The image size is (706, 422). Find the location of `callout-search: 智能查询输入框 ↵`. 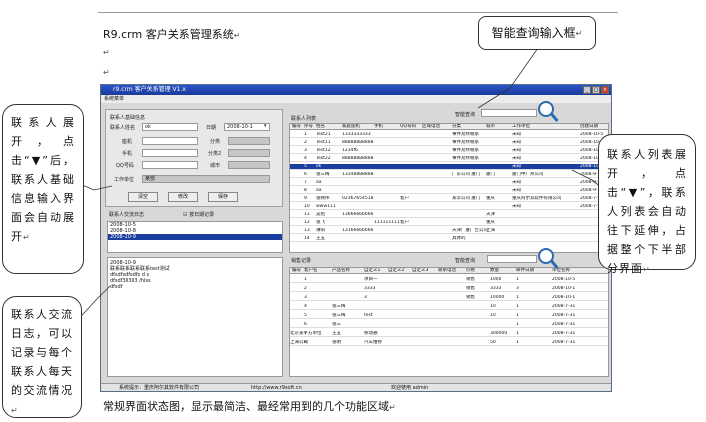

callout-search: 智能查询输入框 ↵ is located at coordinates (537, 33).